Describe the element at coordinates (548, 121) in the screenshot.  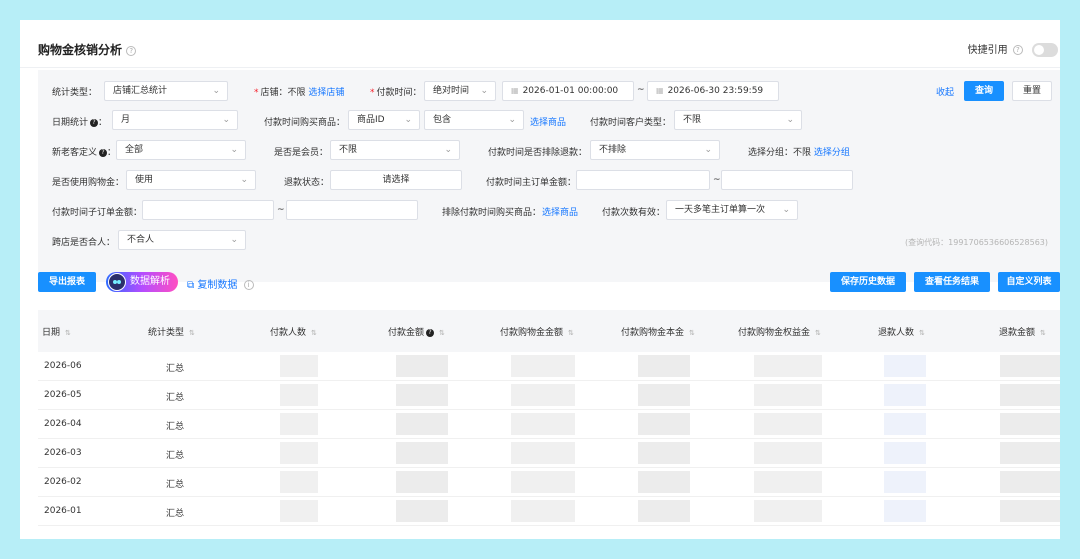
I see `select-goods-link: 选择商品` at that location.